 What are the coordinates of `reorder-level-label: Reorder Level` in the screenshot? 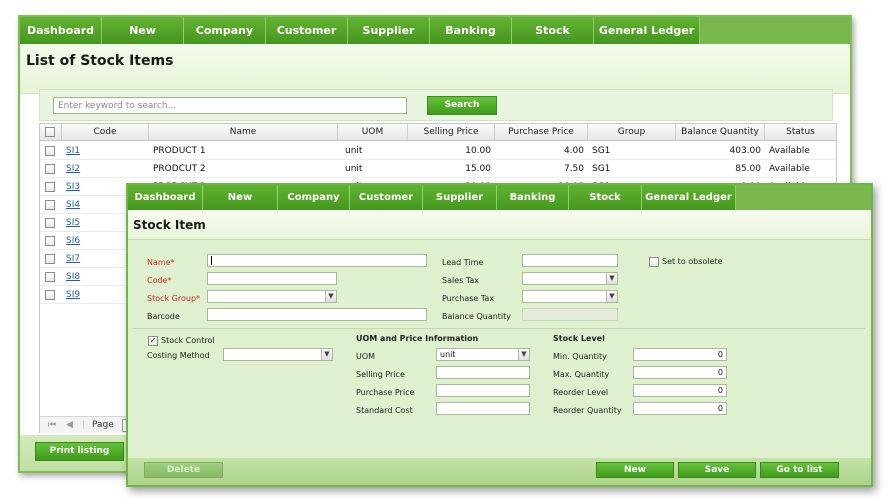 It's located at (581, 392).